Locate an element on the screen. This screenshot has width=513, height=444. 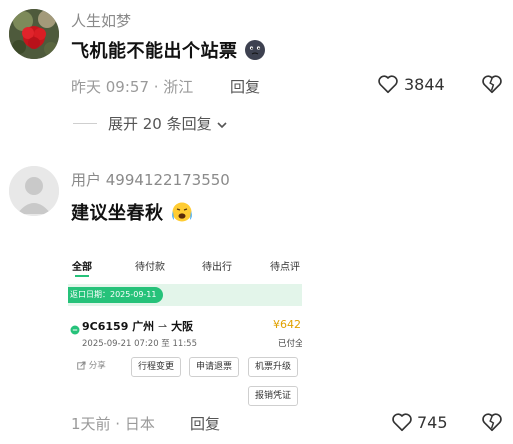
arrow-icon: ⇀ is located at coordinates (163, 326).